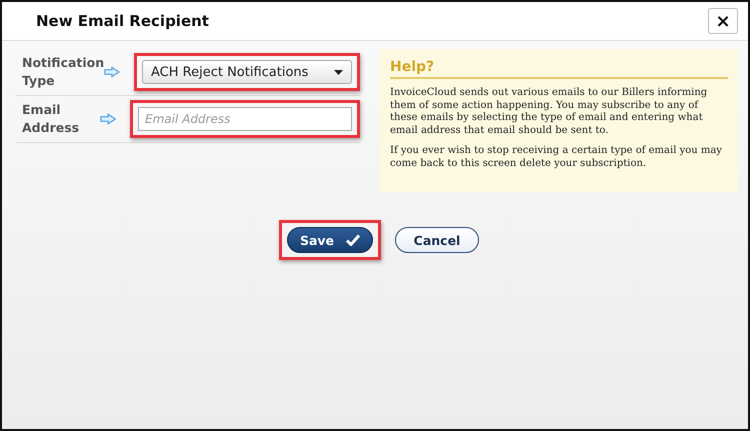 This screenshot has height=431, width=750. What do you see at coordinates (330, 240) in the screenshot?
I see `save-button: Save` at bounding box center [330, 240].